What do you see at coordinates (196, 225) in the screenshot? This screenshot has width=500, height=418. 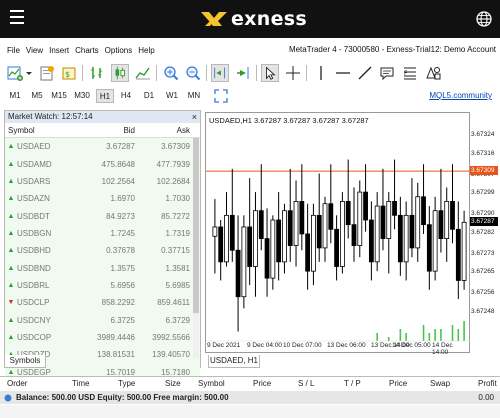 I see `scrollbar-thumb` at bounding box center [196, 225].